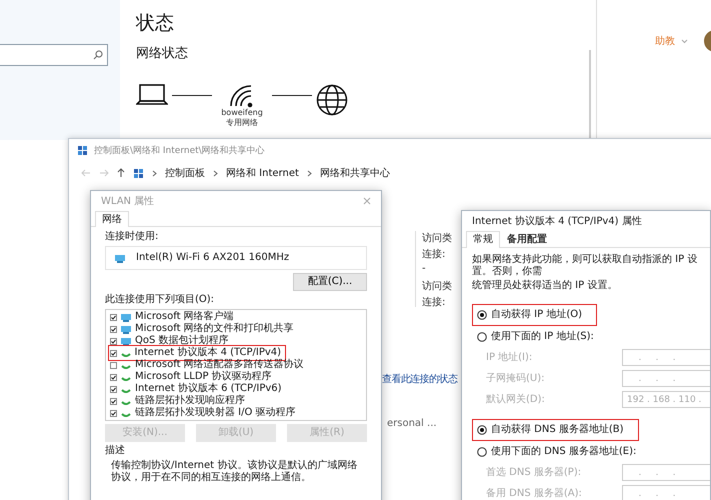 The width and height of the screenshot is (711, 500). Describe the element at coordinates (203, 376) in the screenshot. I see `item-label: Microsoft LLDP 协议驱动程序` at that location.